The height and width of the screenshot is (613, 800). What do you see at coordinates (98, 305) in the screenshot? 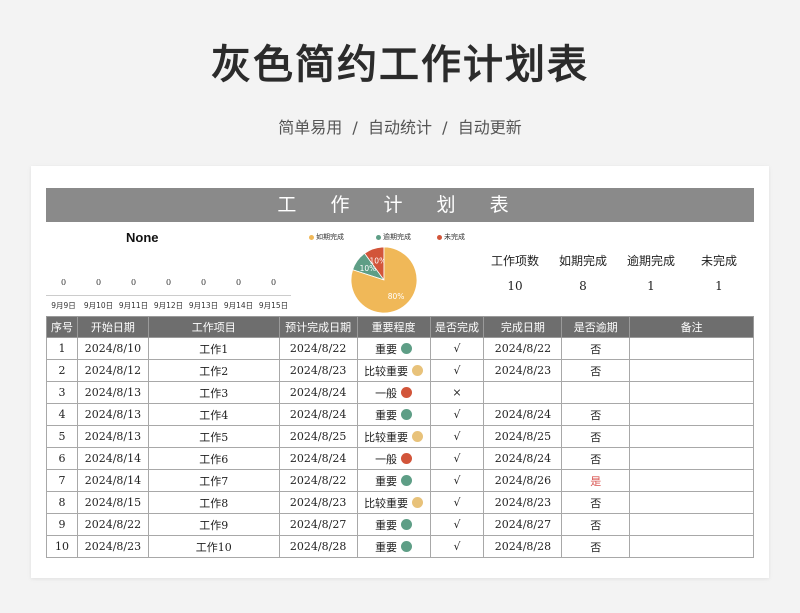
I see `mini-chart-date: 9月10日` at bounding box center [98, 305].